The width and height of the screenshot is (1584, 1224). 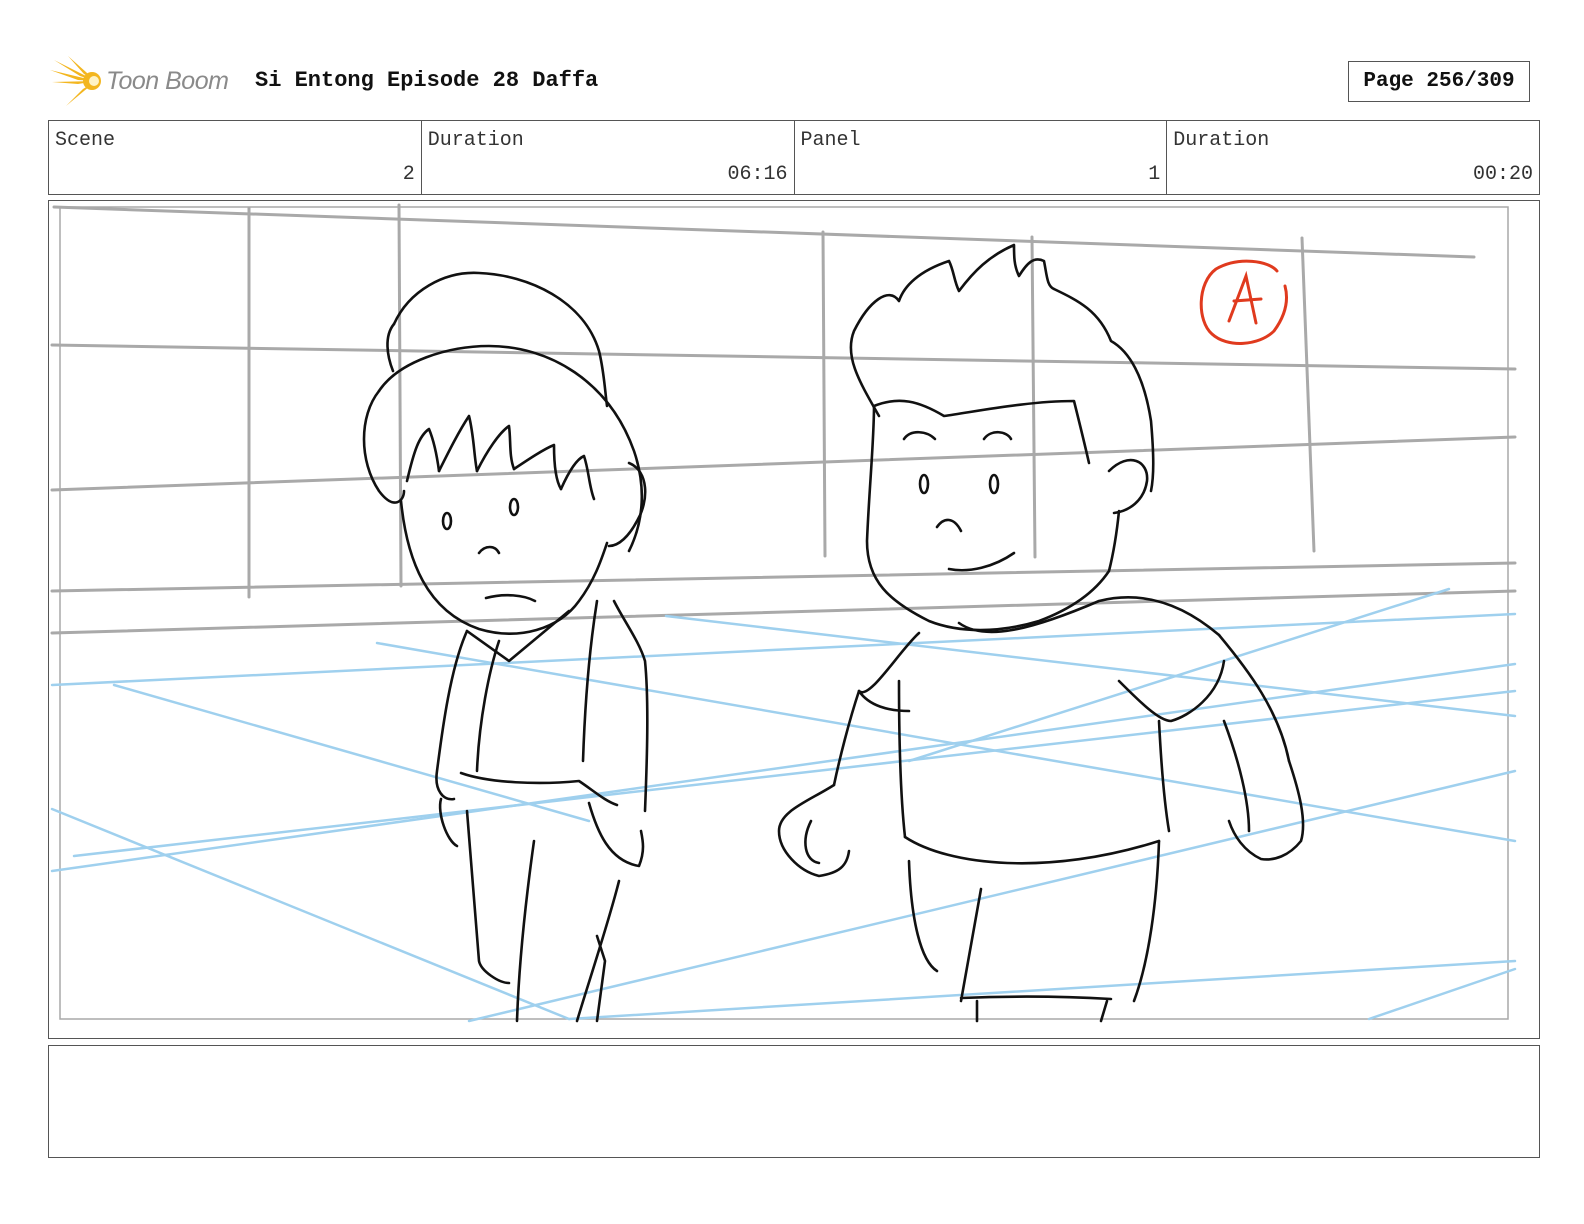 What do you see at coordinates (981, 157) in the screenshot?
I see `panel-cell: Panel 1` at bounding box center [981, 157].